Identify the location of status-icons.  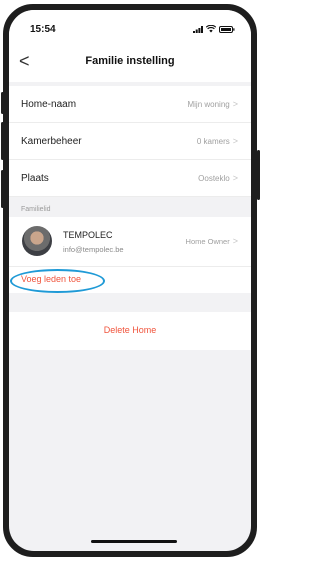
(214, 29).